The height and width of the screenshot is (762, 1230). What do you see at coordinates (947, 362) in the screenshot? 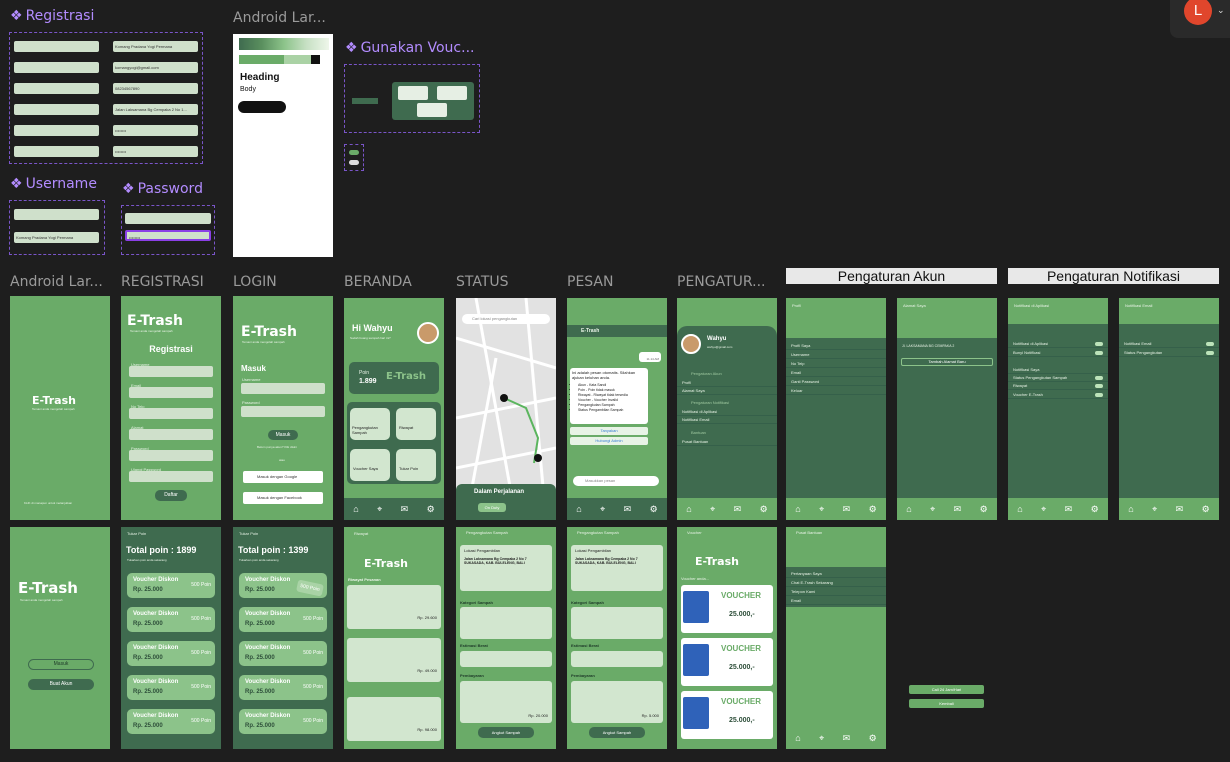
I see `add-address-button: Tambah Alamat Baru` at bounding box center [947, 362].